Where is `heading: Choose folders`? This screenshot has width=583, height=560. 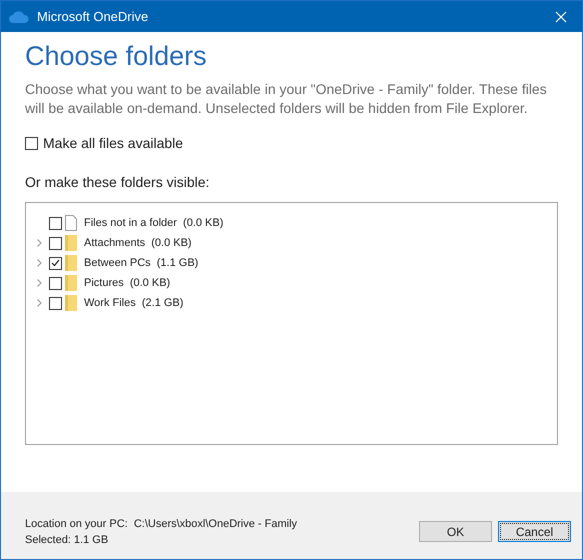 heading: Choose folders is located at coordinates (116, 56).